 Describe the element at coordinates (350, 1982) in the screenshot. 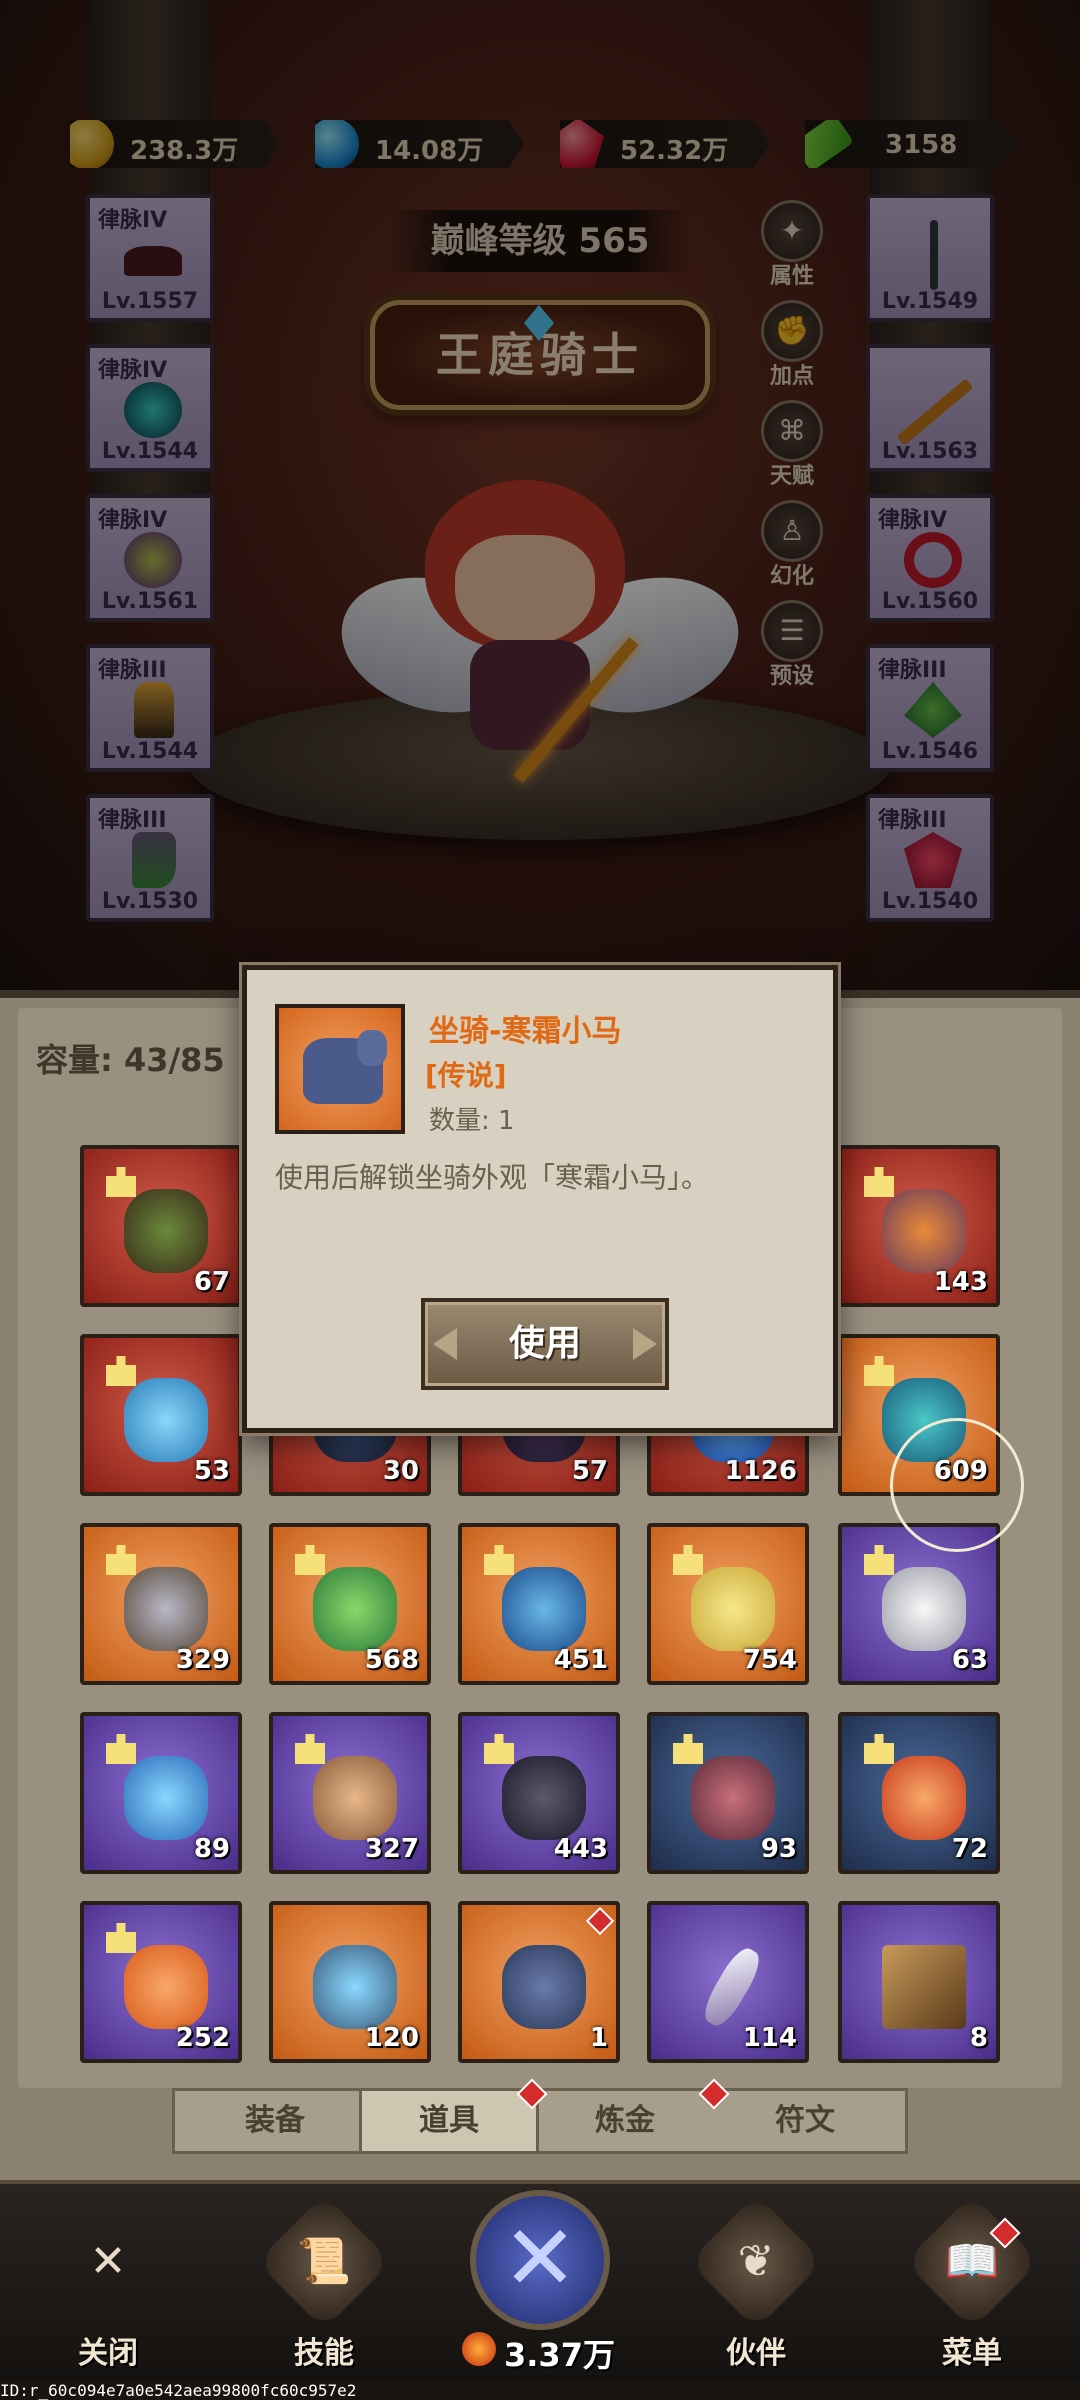

I see `inventory-item: 120` at that location.